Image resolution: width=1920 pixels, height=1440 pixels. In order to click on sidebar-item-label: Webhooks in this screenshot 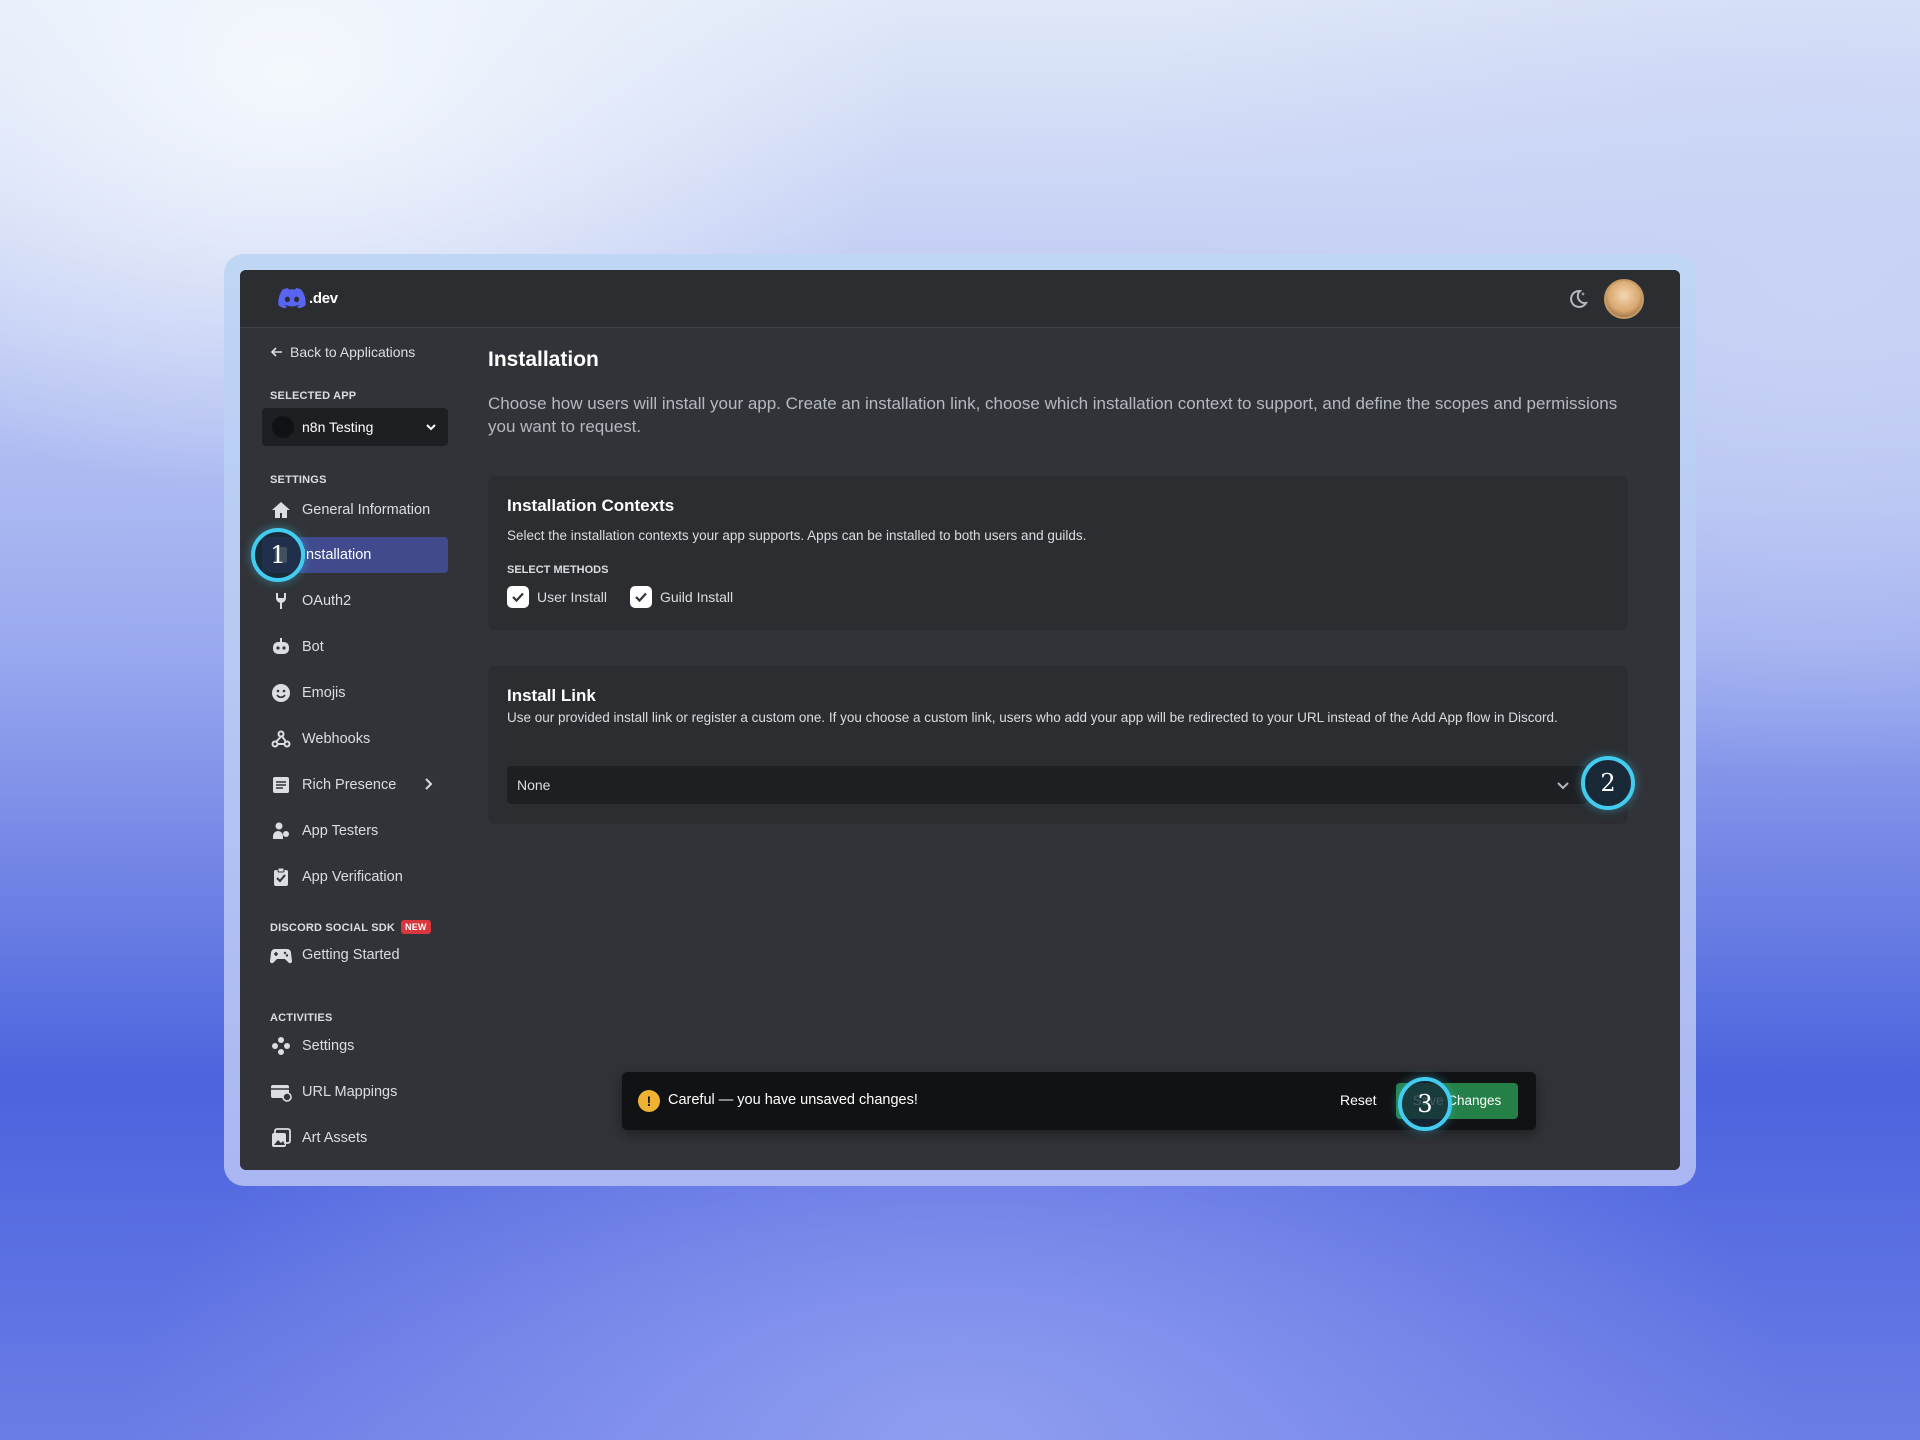, I will do `click(336, 739)`.